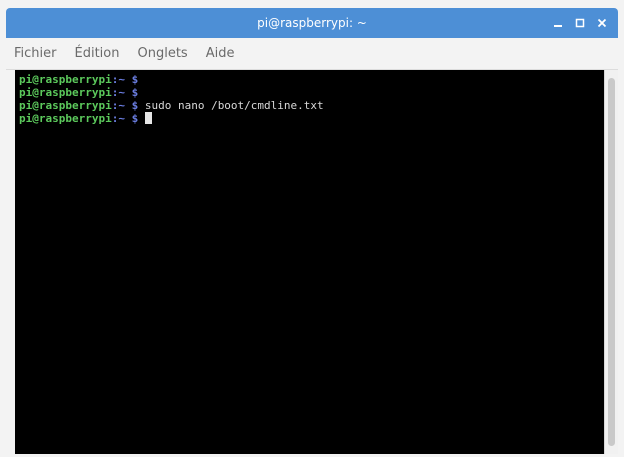 This screenshot has height=457, width=624. I want to click on menu-aide: Aide, so click(220, 53).